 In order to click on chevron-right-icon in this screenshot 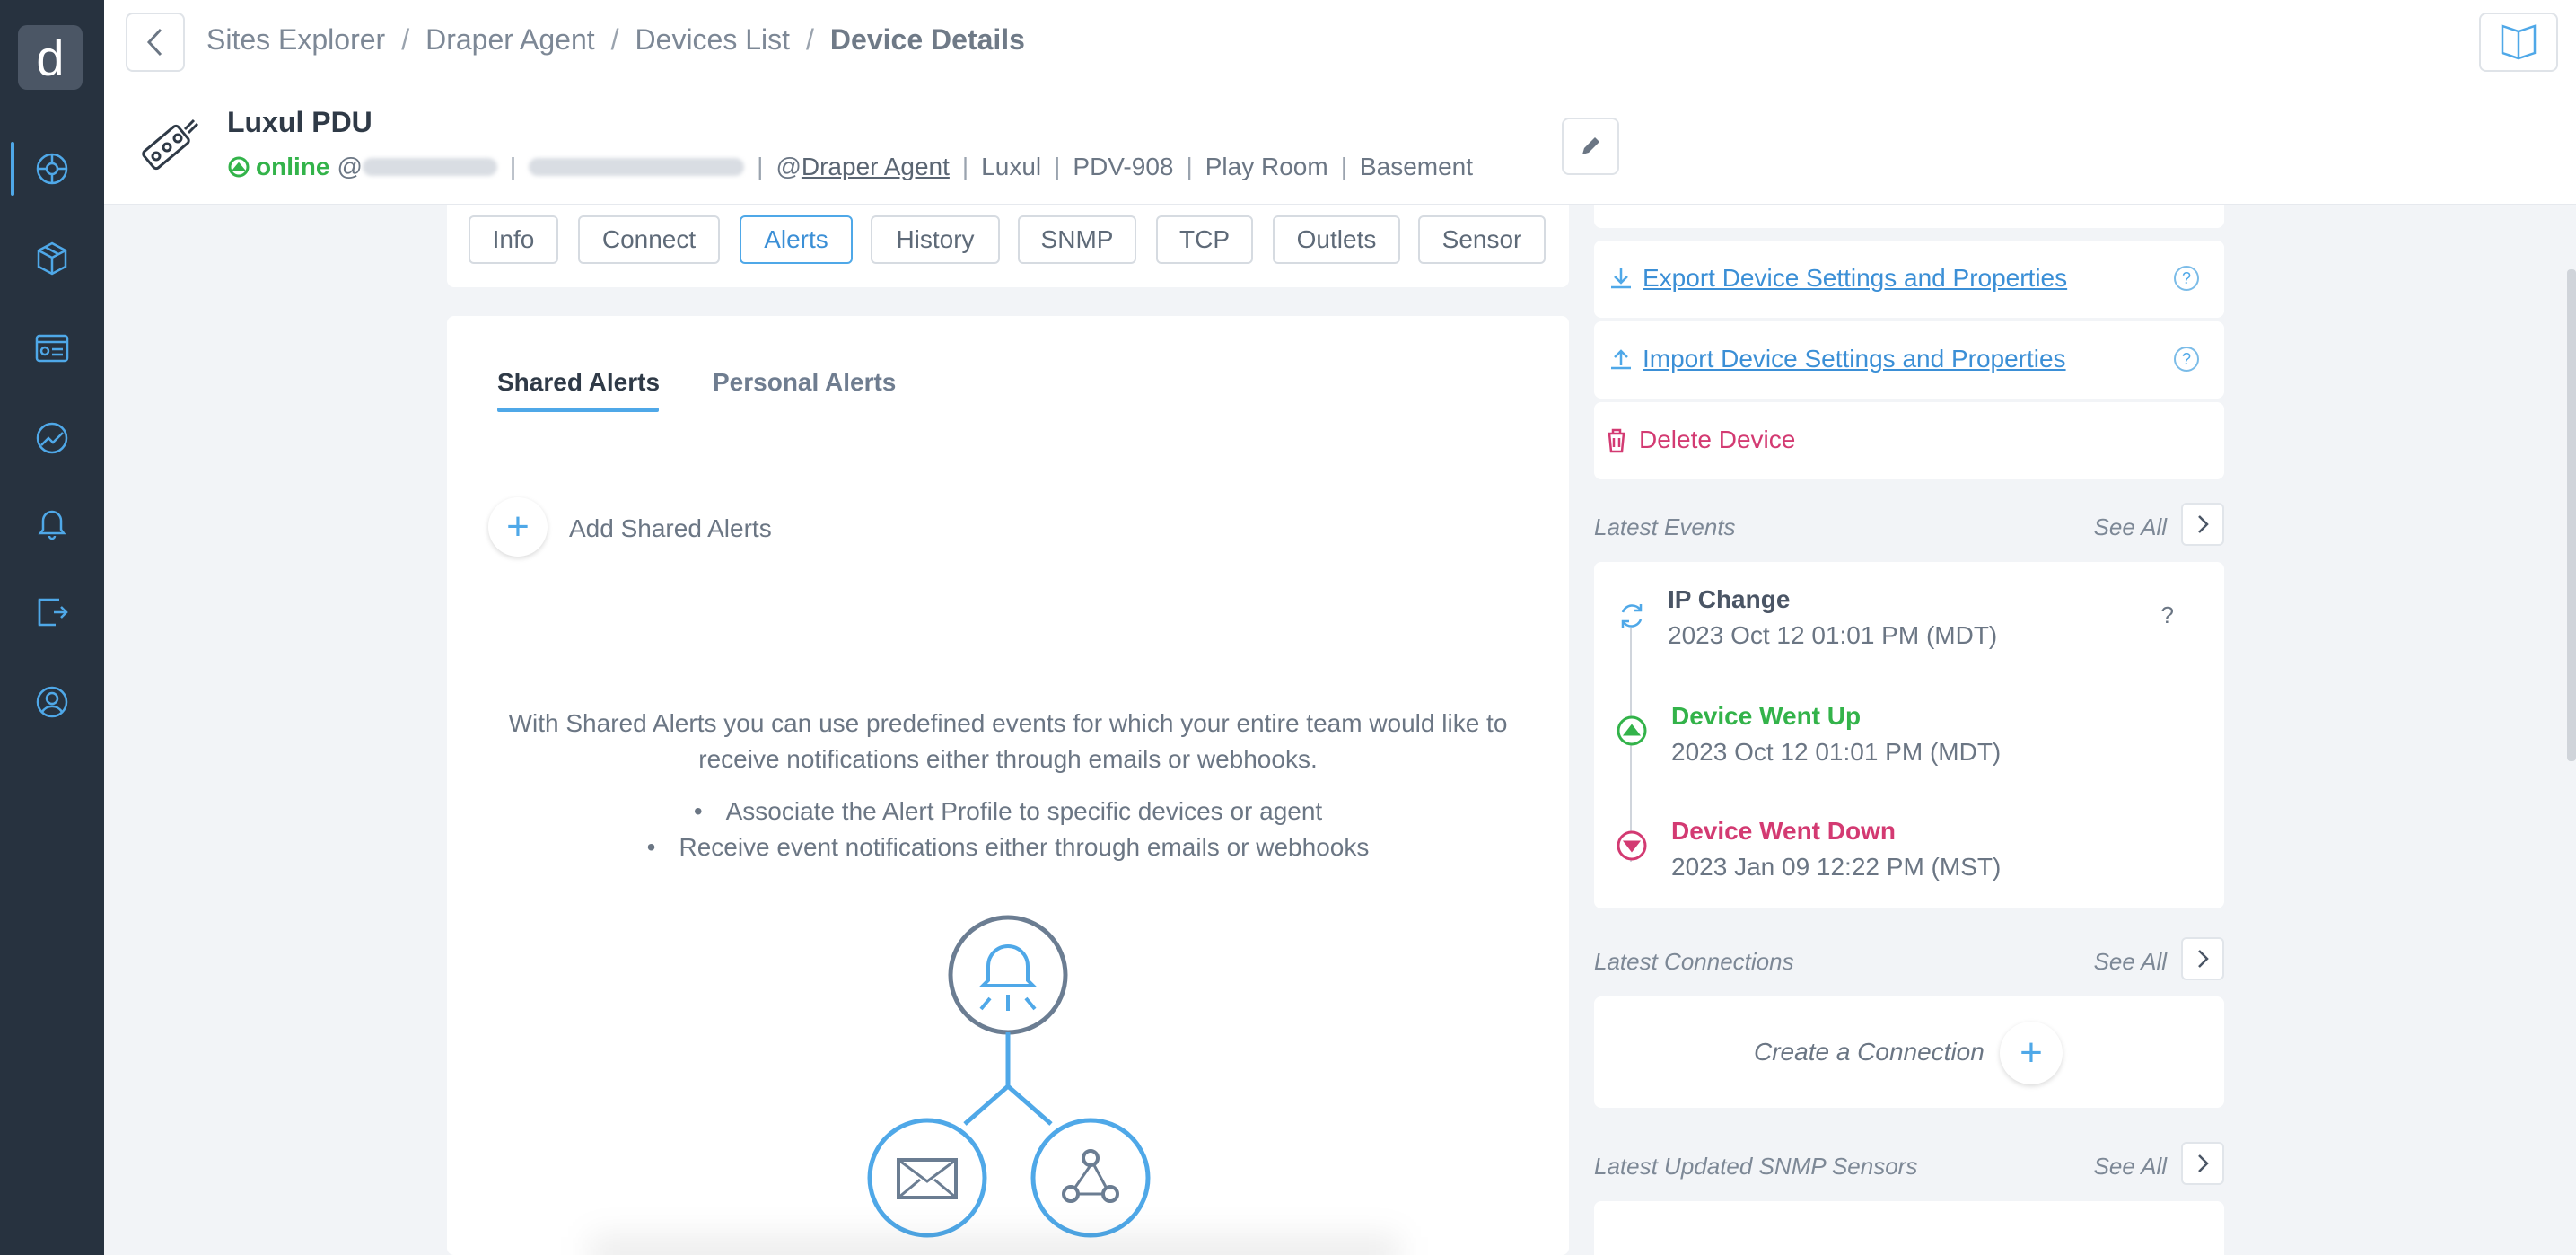, I will do `click(2203, 959)`.